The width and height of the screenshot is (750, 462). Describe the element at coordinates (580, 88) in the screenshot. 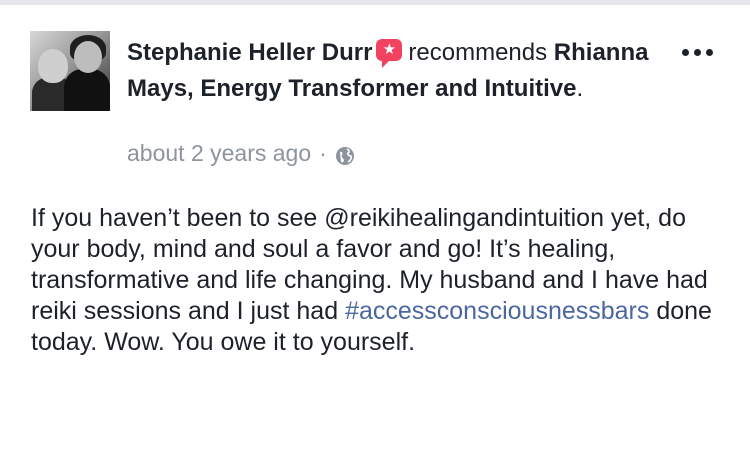

I see `page-suffix: .` at that location.